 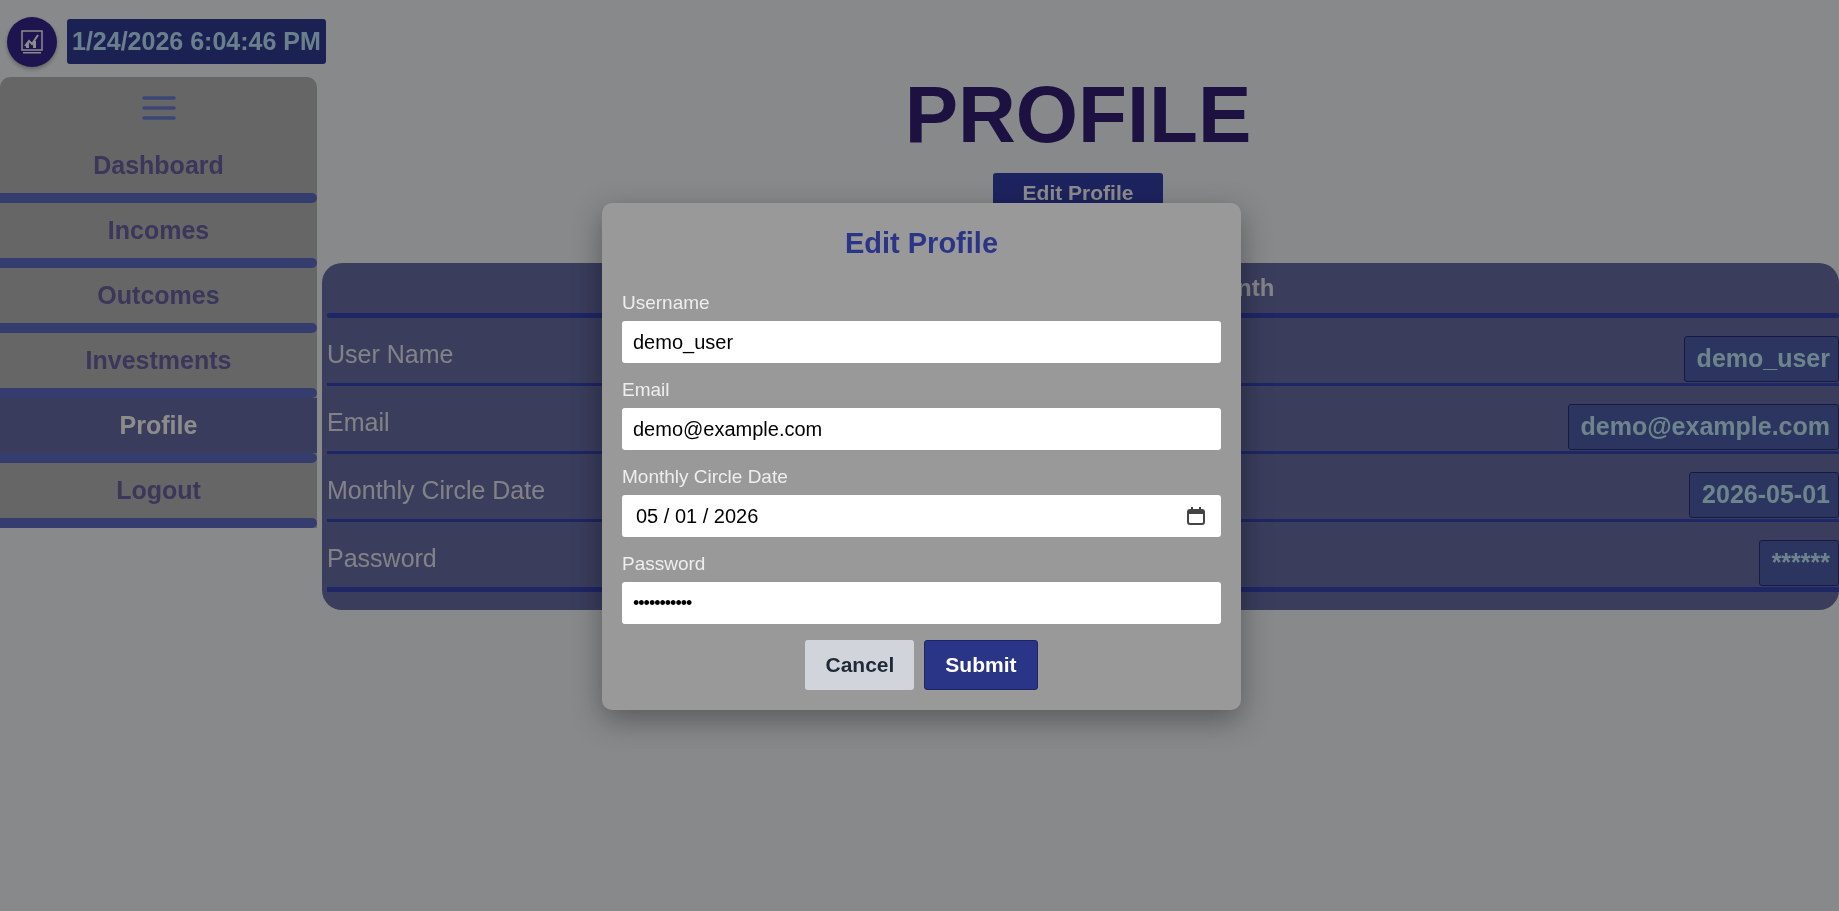 I want to click on row-label: Password, so click(x=382, y=558).